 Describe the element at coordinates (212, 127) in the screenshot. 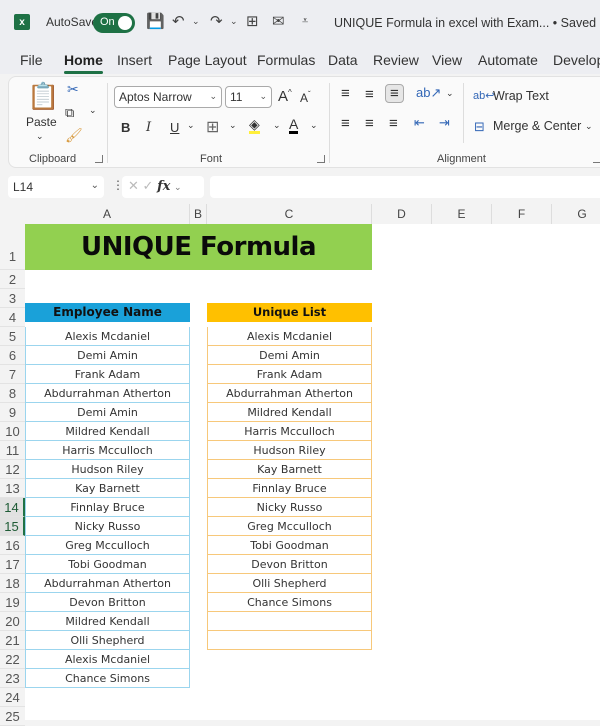

I see `borders-icon: ⊞` at that location.